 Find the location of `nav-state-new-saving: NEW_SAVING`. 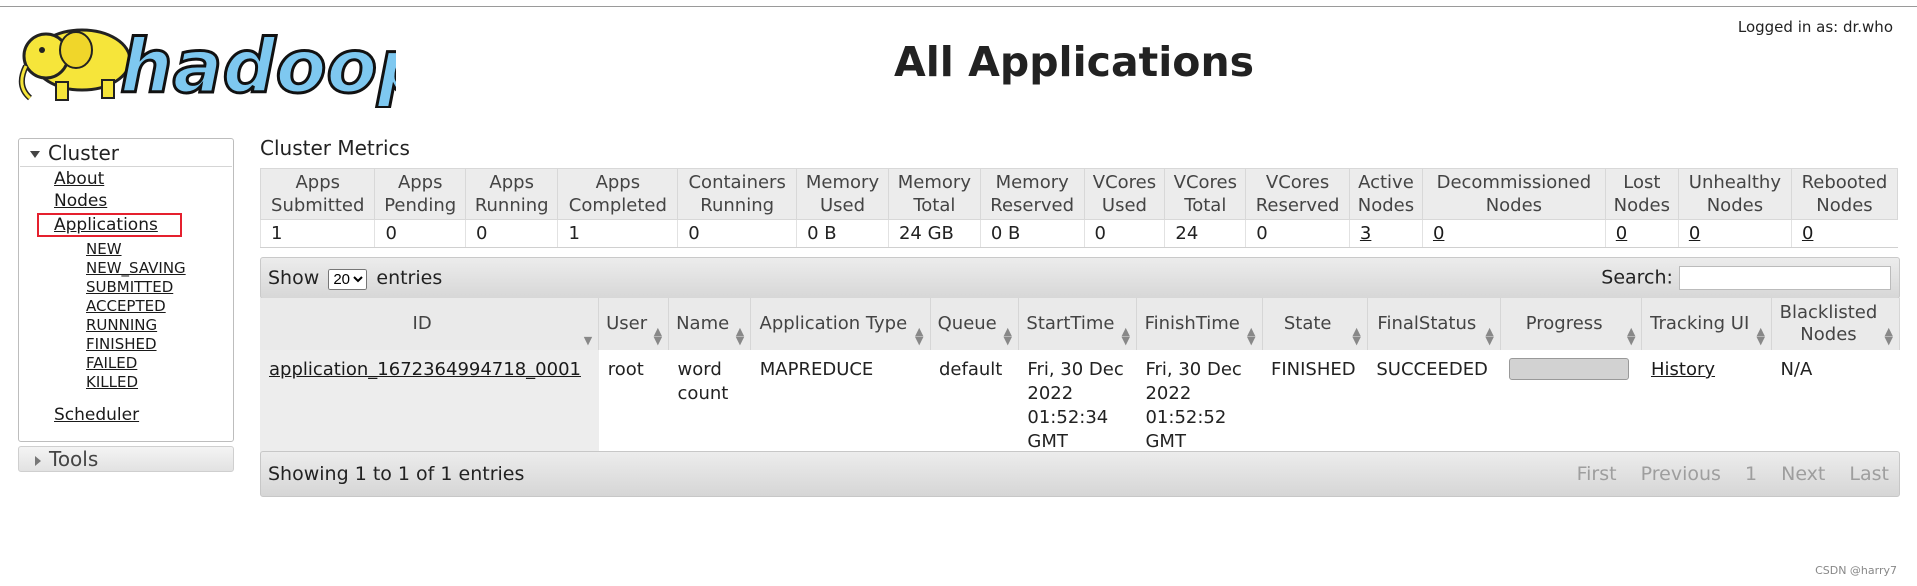

nav-state-new-saving: NEW_SAVING is located at coordinates (136, 268).